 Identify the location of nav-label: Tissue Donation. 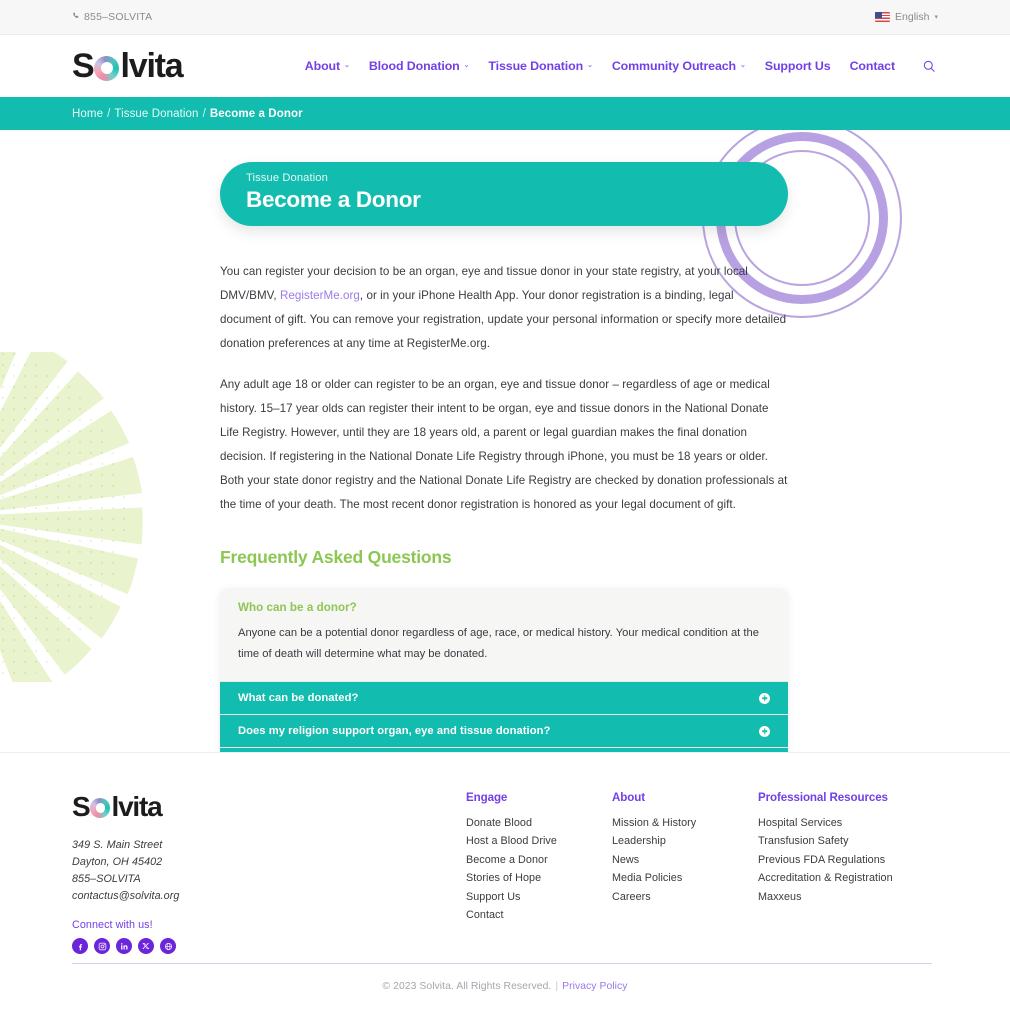
(536, 66).